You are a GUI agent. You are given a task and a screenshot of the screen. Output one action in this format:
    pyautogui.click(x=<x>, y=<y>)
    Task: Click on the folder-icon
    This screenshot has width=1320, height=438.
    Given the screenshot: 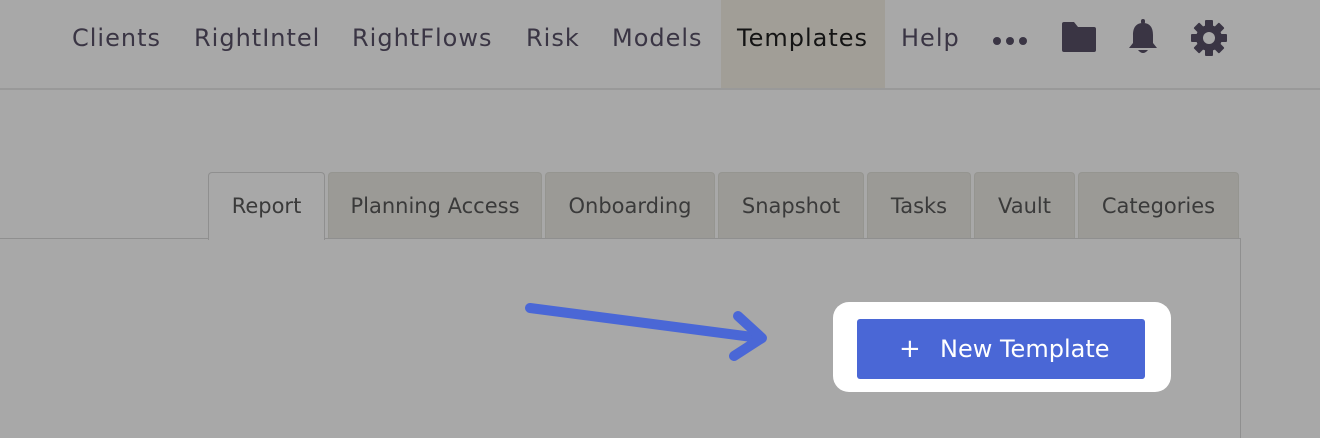 What is the action you would take?
    pyautogui.click(x=1079, y=39)
    